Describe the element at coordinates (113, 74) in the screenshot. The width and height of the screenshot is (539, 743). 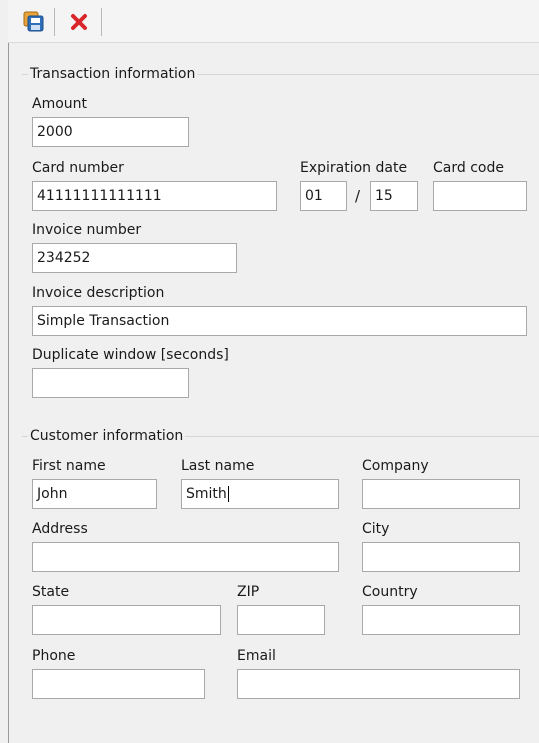
I see `transaction-group-title: Transaction information` at that location.